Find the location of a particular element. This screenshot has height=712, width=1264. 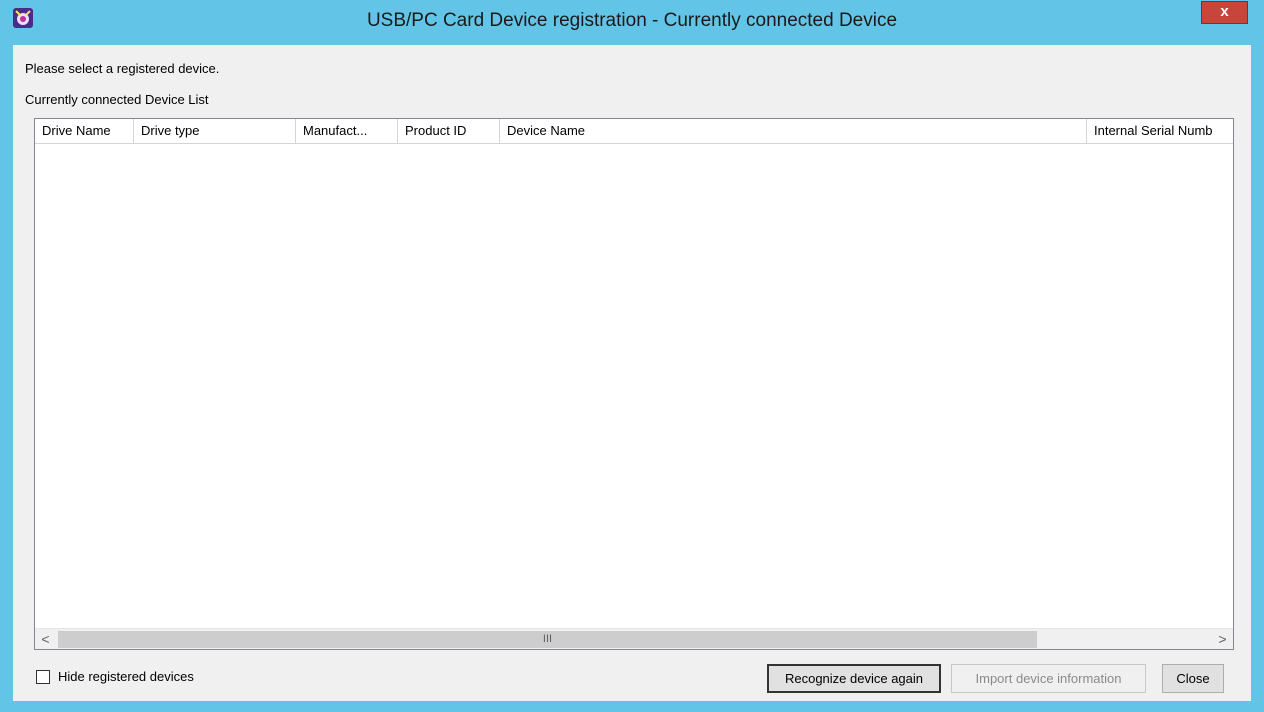

hide-registered-checkbox is located at coordinates (43, 677).